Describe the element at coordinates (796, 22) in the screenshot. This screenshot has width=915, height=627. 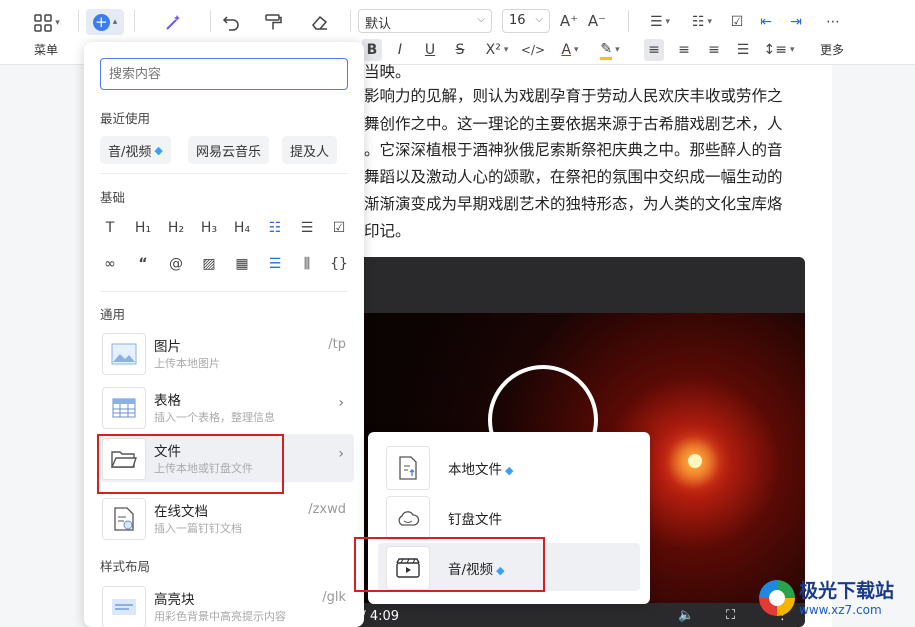
I see `indent-button: ⇥` at that location.